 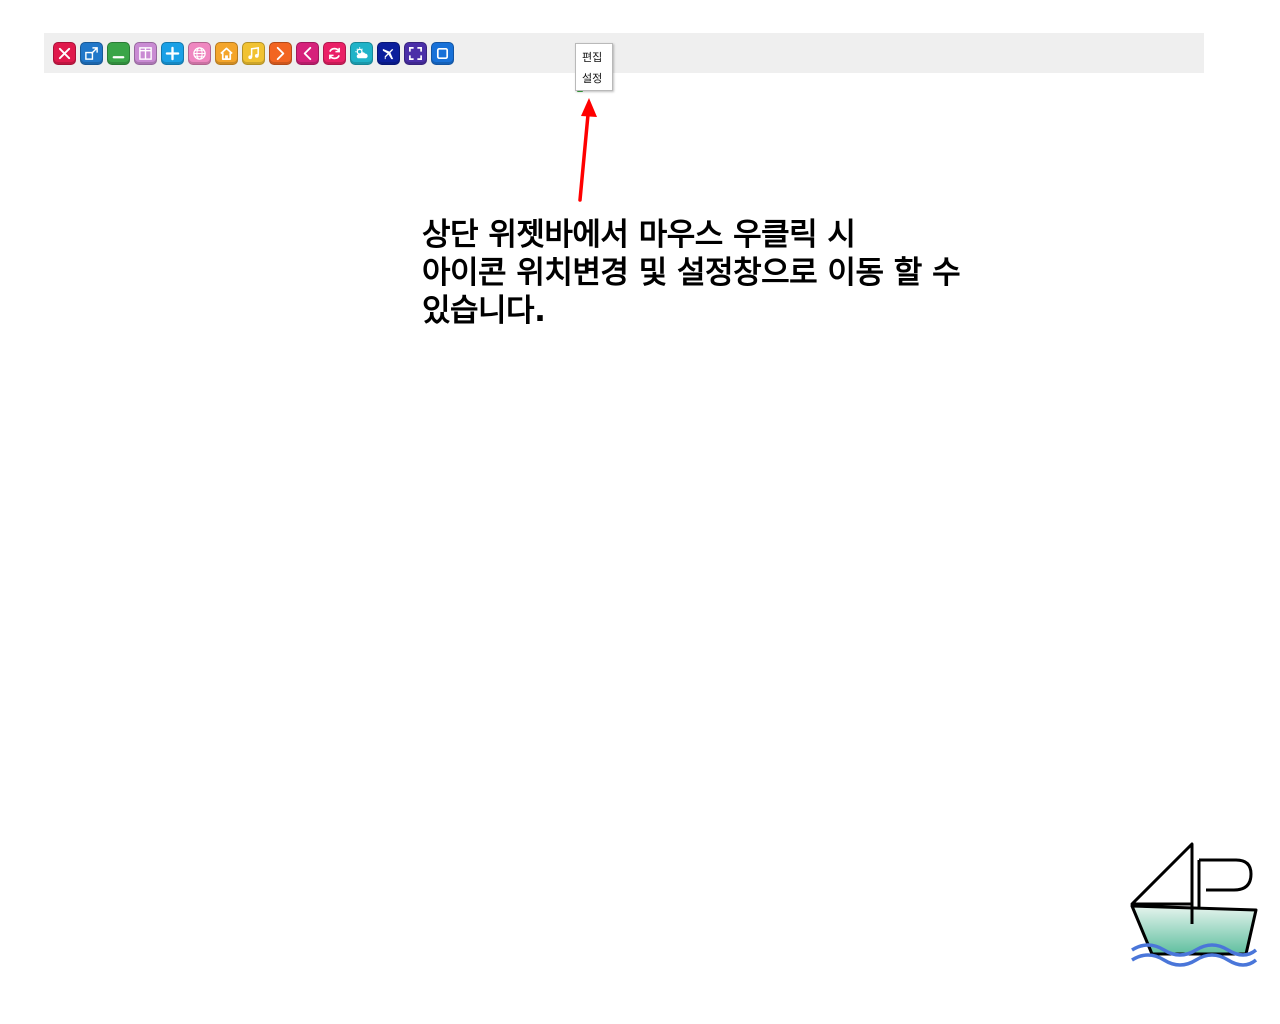 I want to click on context-menu: 편집 설정, so click(x=594, y=67).